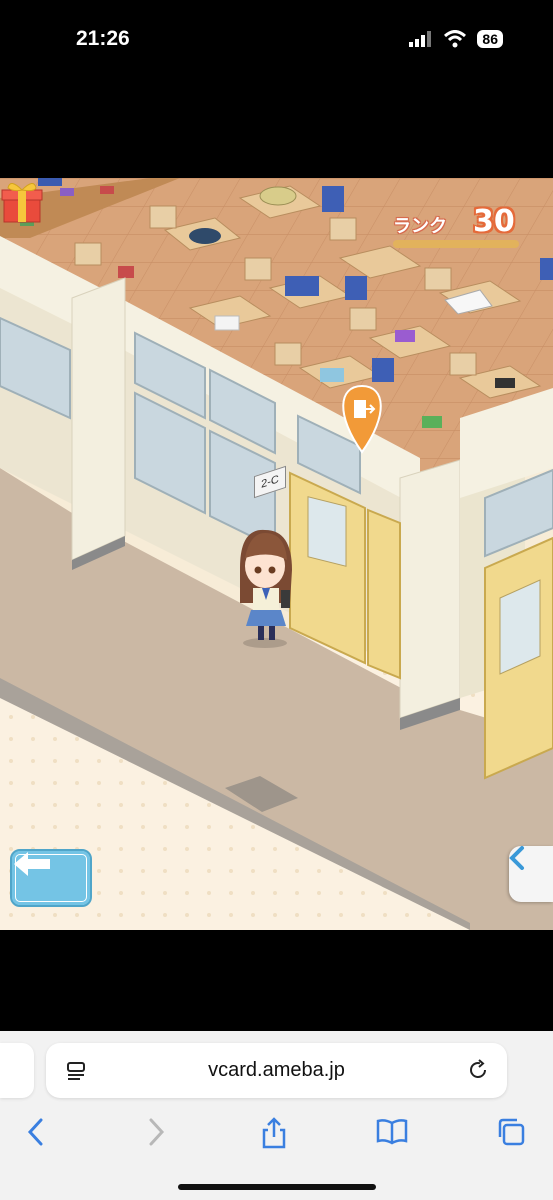 This screenshot has height=1200, width=553. Describe the element at coordinates (392, 1131) in the screenshot. I see `bookmarks-icon` at that location.